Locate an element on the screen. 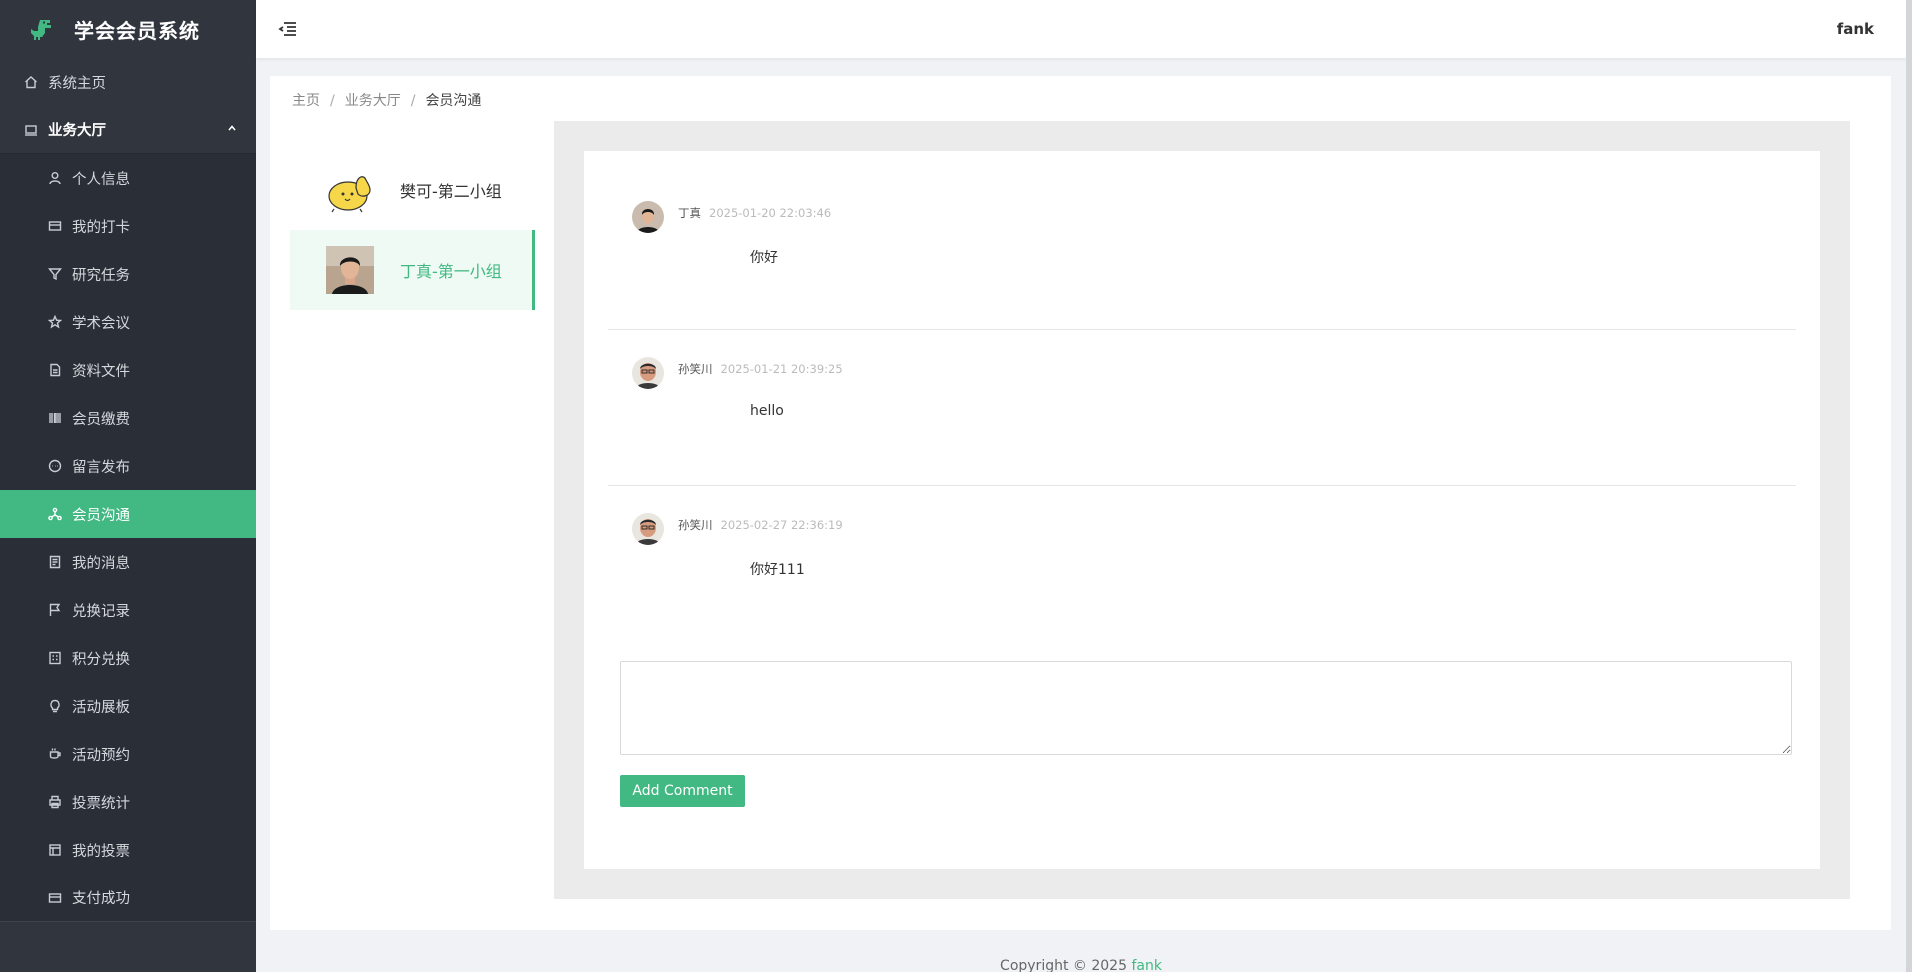 The height and width of the screenshot is (972, 1912). network-icon is located at coordinates (55, 514).